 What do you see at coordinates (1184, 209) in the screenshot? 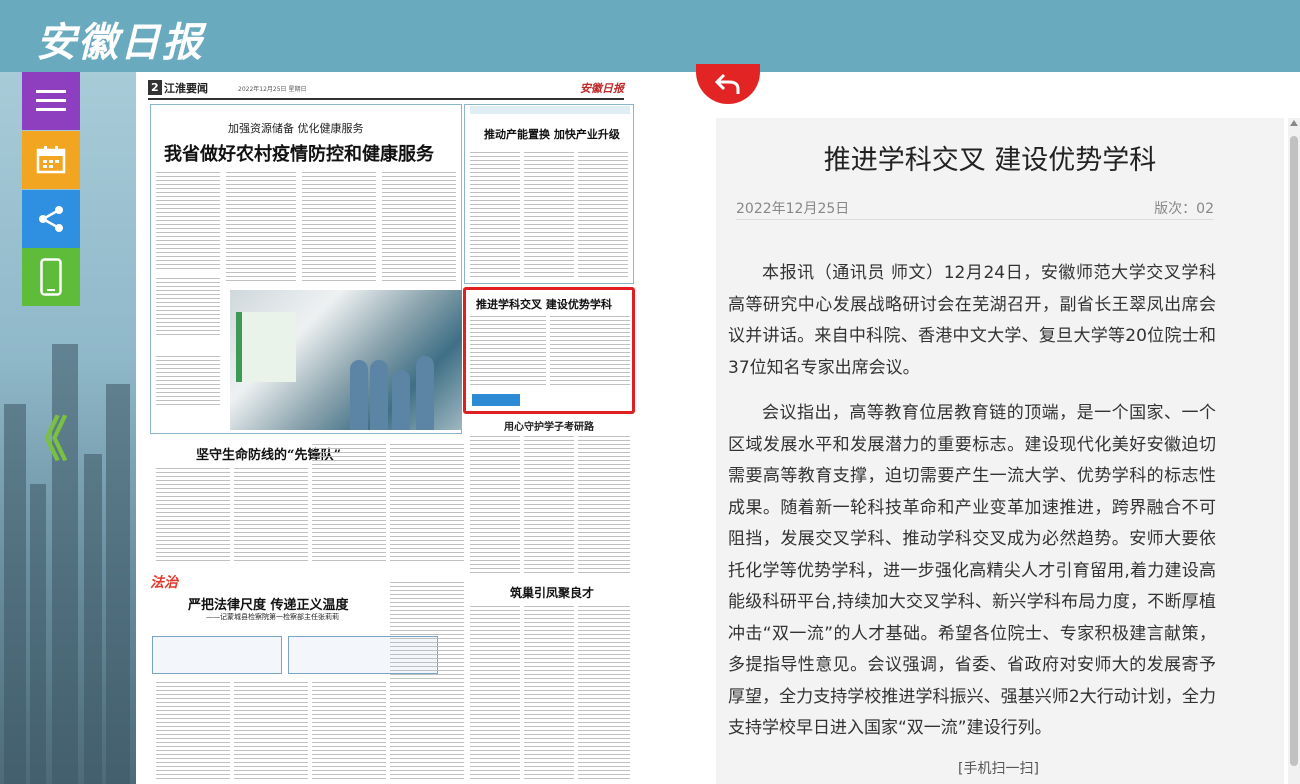
I see `article-edition: 版次：02` at bounding box center [1184, 209].